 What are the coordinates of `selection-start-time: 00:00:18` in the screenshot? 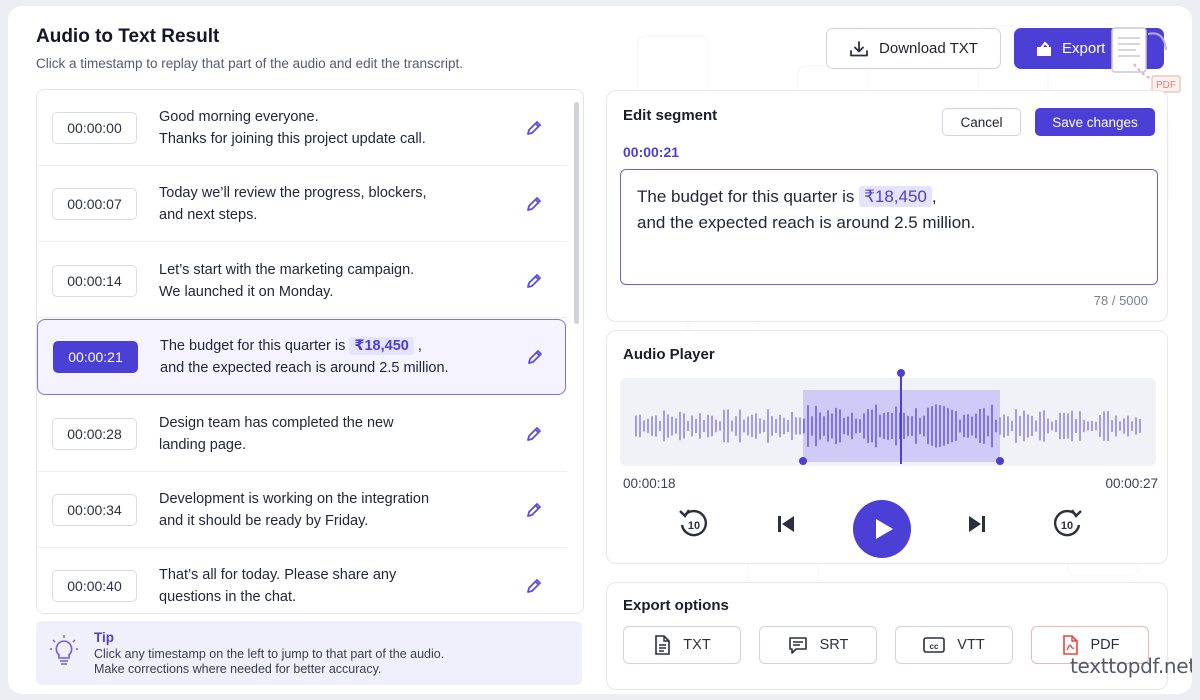 It's located at (649, 483).